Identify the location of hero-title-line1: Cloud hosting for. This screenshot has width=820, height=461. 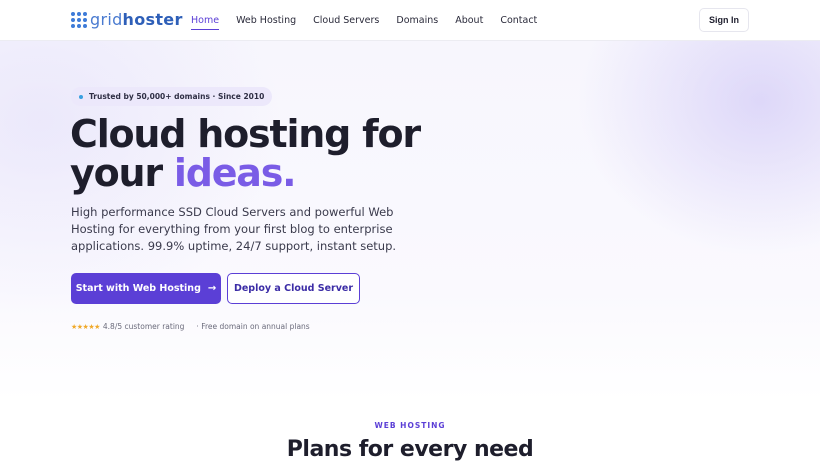
(245, 134).